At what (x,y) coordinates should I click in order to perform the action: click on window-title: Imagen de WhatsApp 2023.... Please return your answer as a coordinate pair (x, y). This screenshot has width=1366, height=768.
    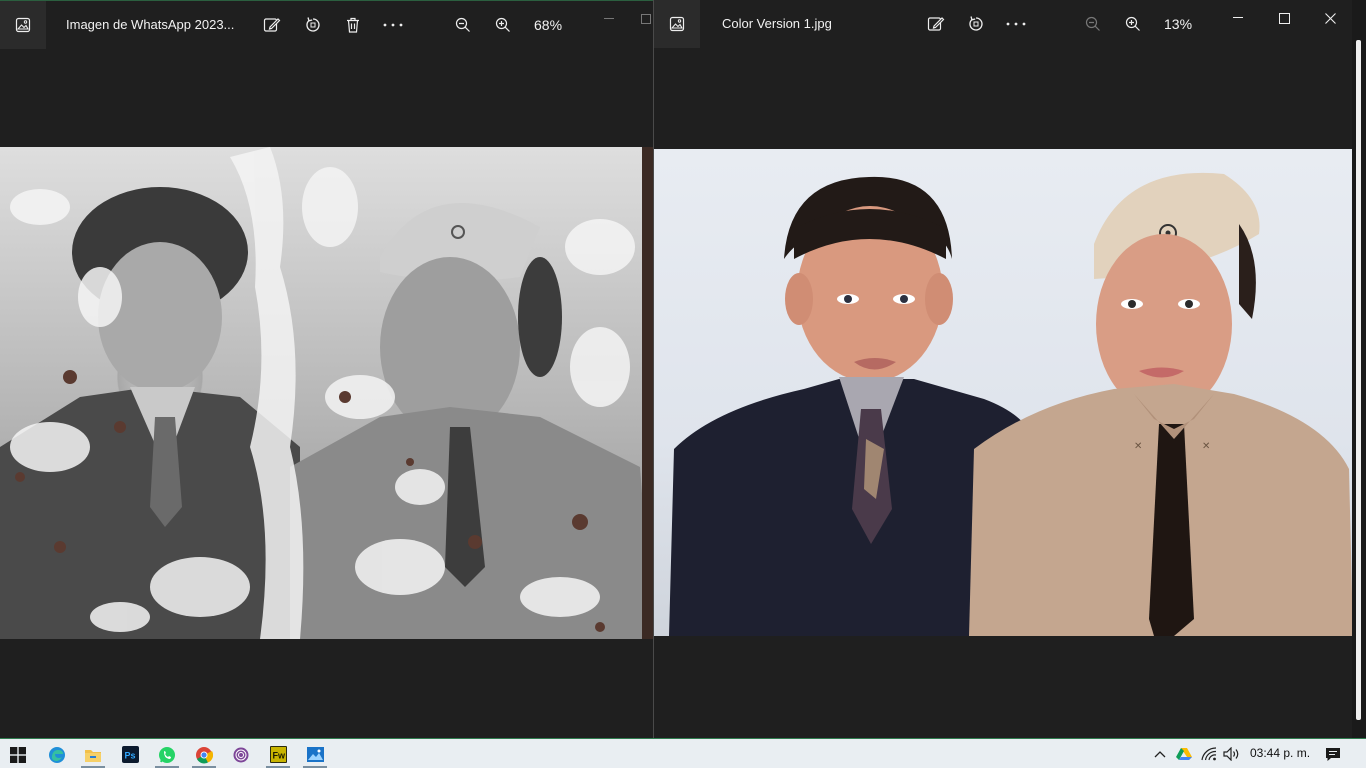
    Looking at the image, I should click on (150, 24).